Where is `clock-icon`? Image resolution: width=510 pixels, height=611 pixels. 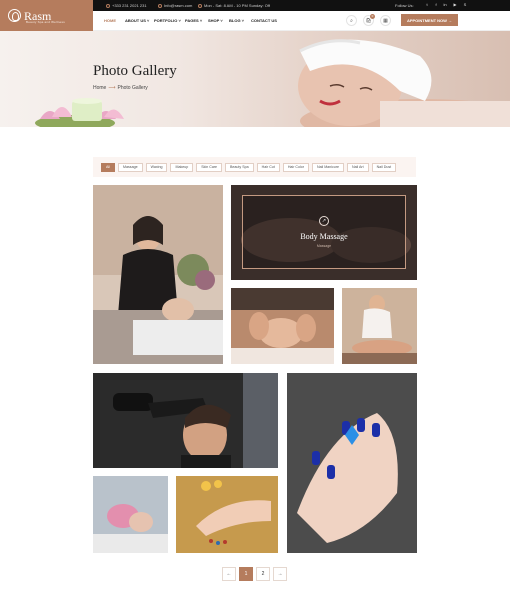 clock-icon is located at coordinates (200, 5).